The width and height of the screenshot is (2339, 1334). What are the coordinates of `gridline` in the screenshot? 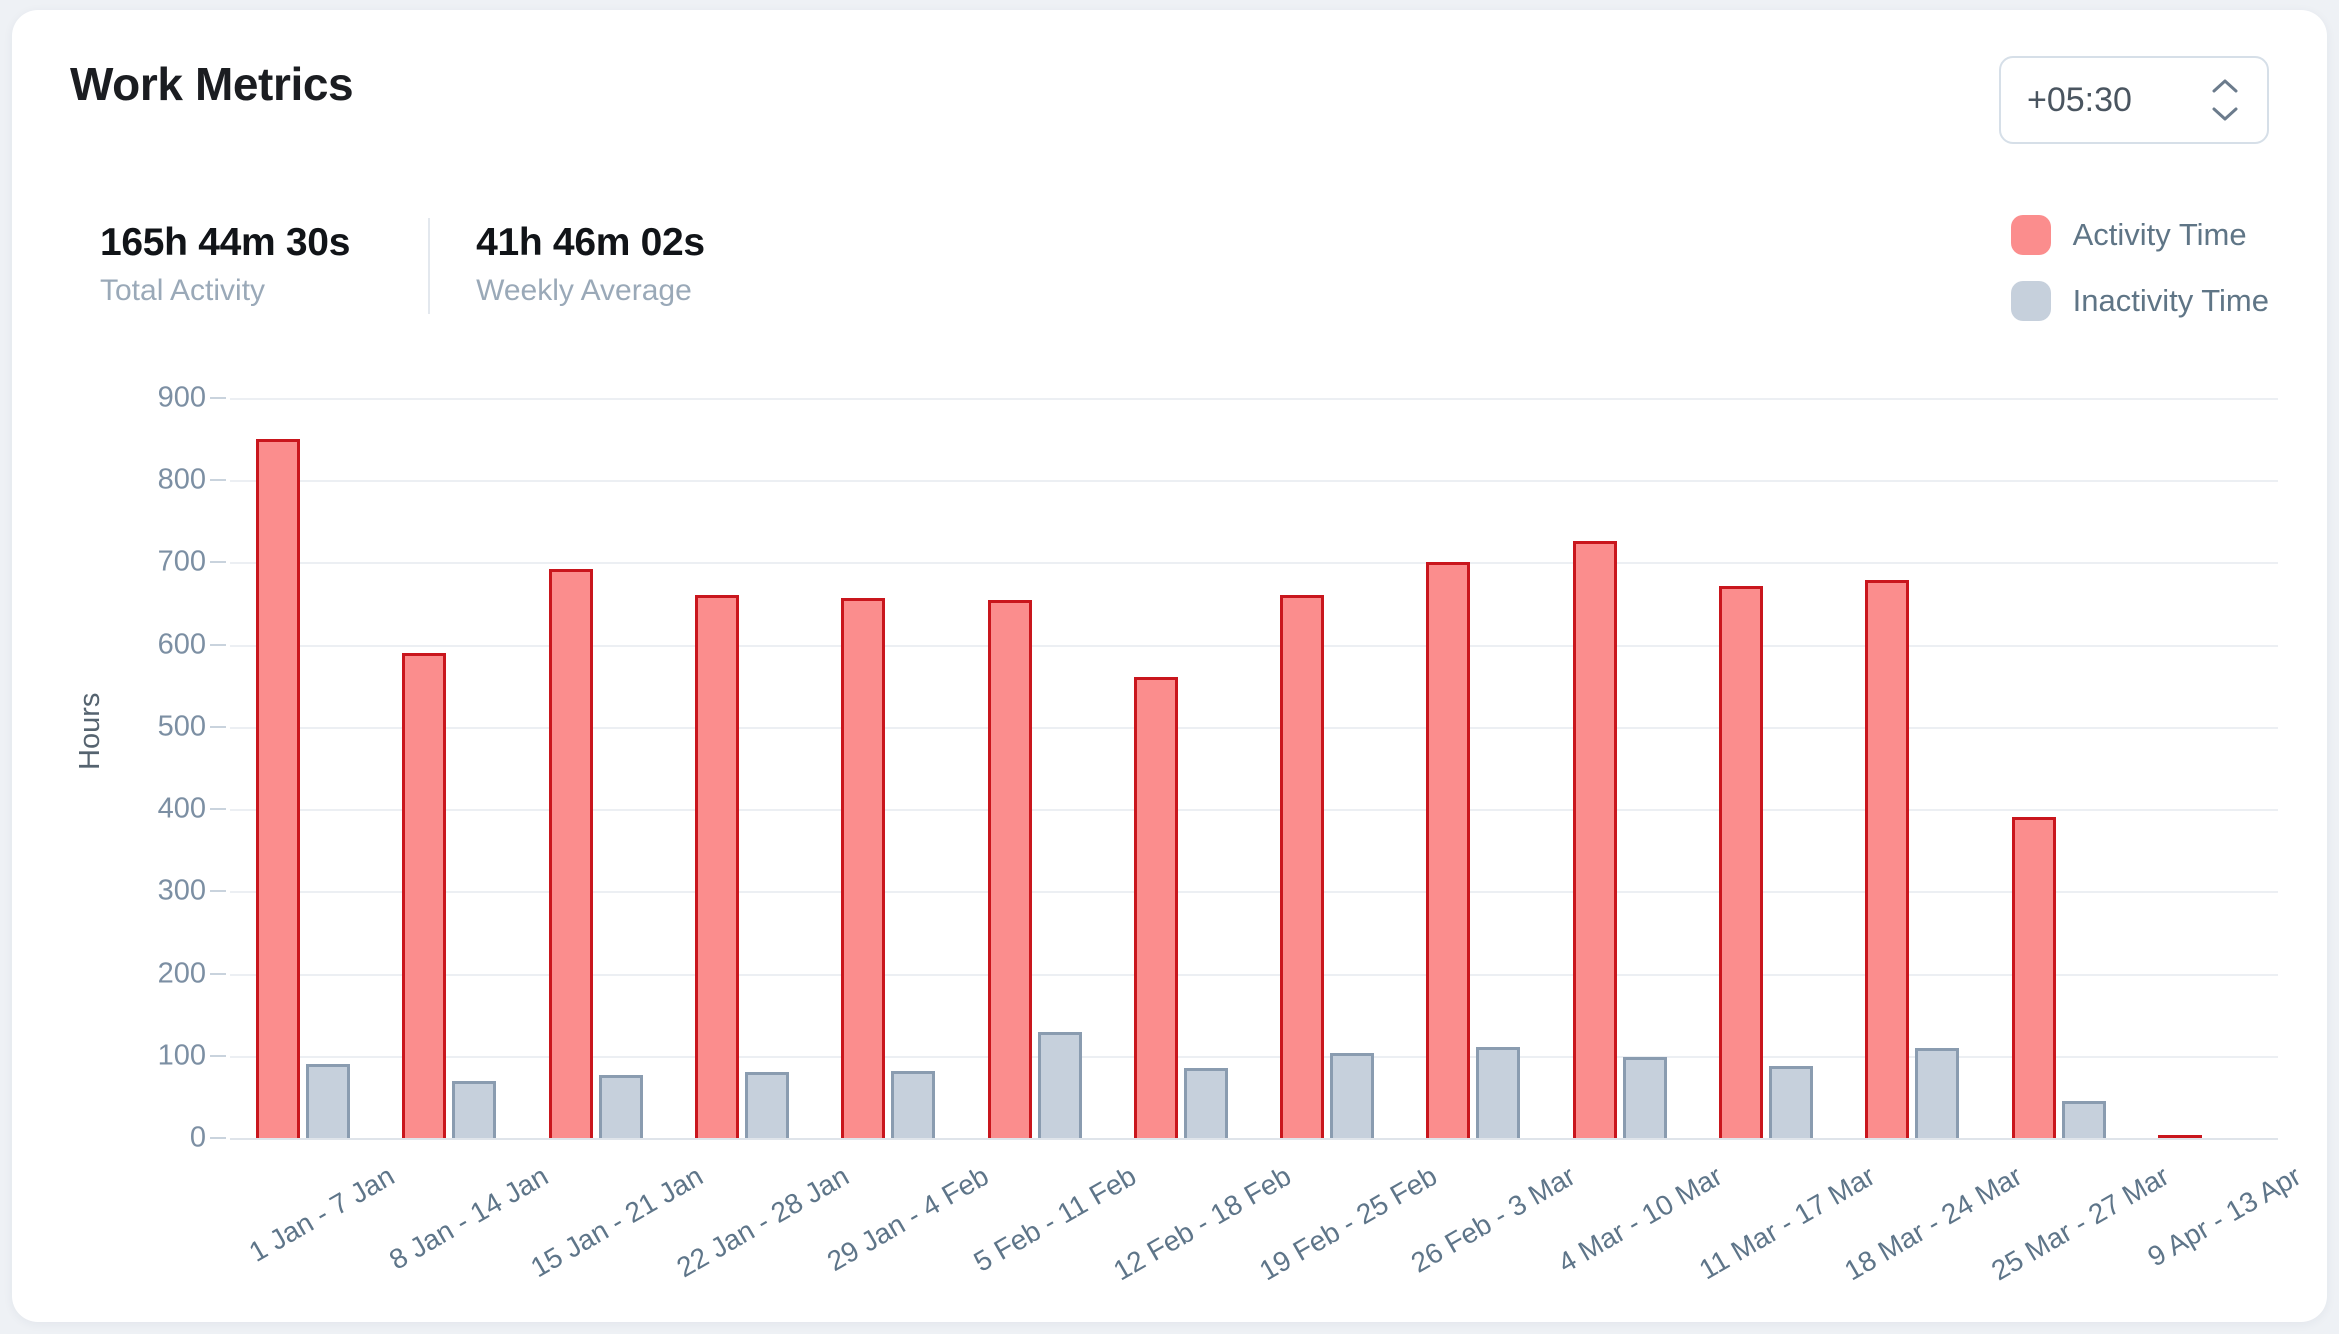 It's located at (1254, 1139).